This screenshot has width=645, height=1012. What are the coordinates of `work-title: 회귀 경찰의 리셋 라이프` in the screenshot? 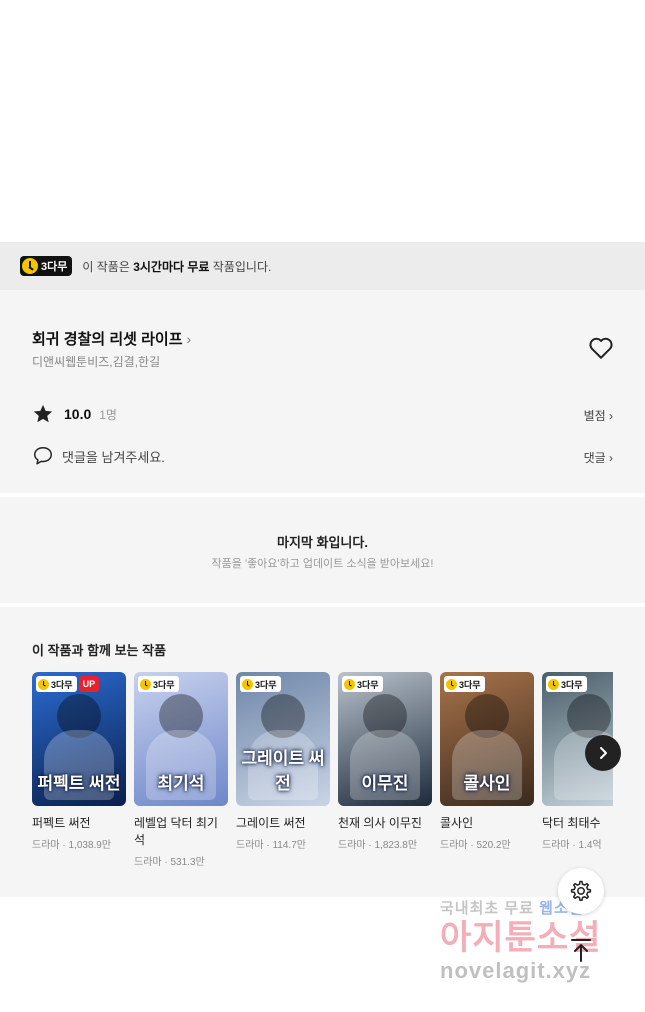 It's located at (107, 339).